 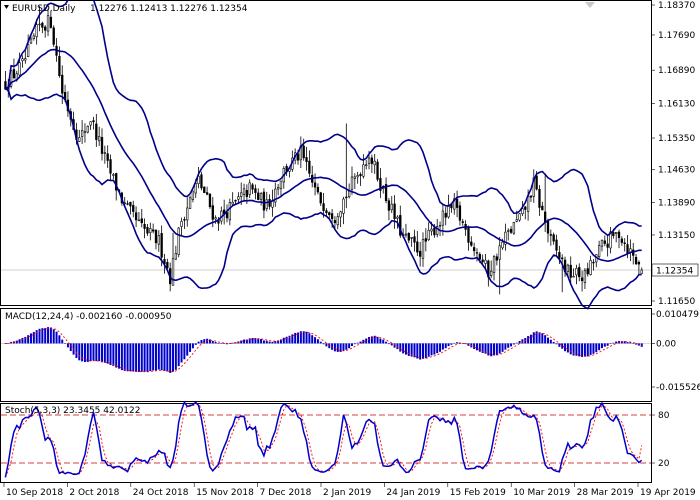 What do you see at coordinates (676, 6) in the screenshot?
I see `price-tick-label: 1.18370` at bounding box center [676, 6].